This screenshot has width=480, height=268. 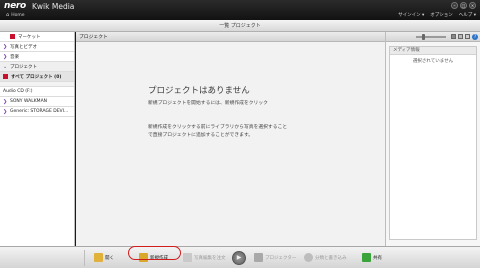 What do you see at coordinates (199, 91) in the screenshot?
I see `empty-state-title: プロジェクトはありません` at bounding box center [199, 91].